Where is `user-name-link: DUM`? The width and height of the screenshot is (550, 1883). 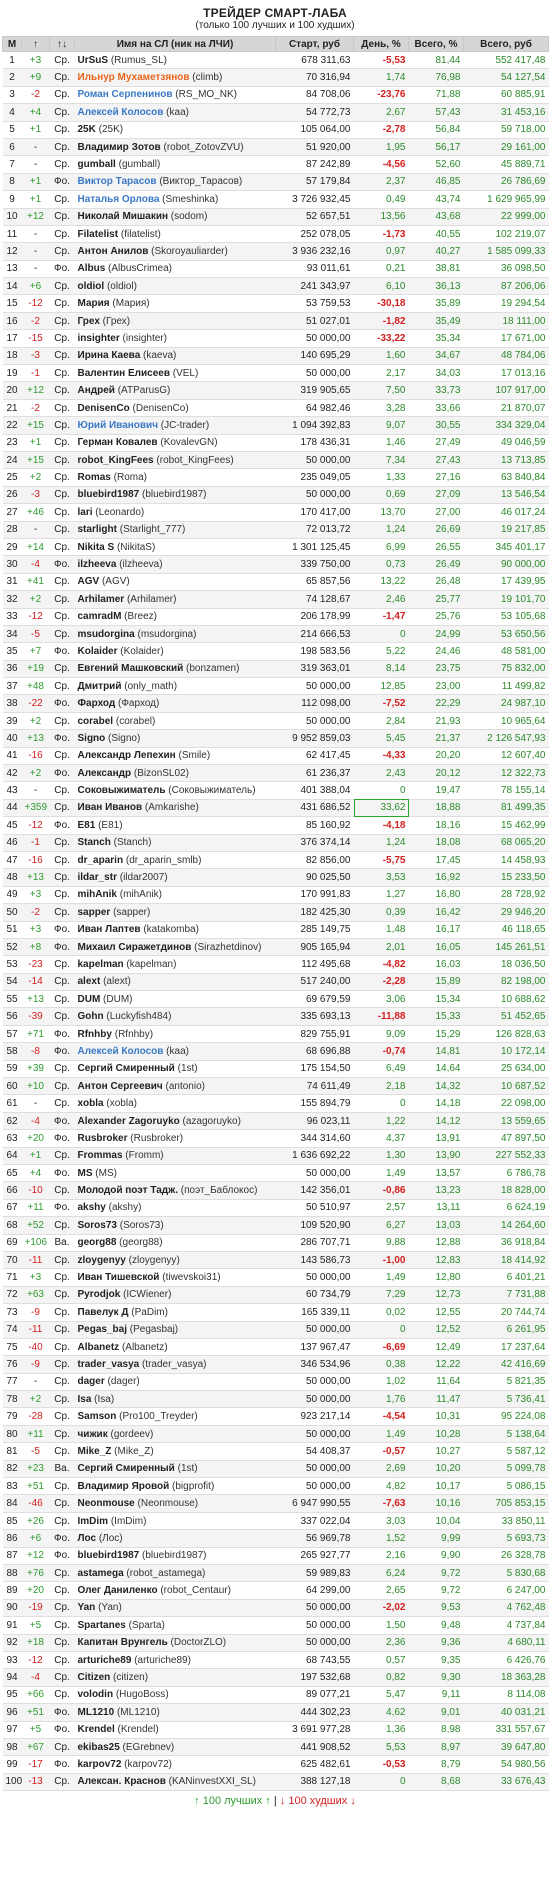 user-name-link: DUM is located at coordinates (89, 999).